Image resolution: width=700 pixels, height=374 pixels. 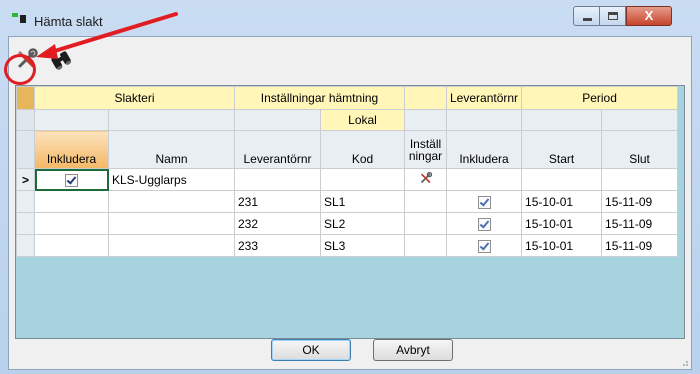 I want to click on select-all-cell, so click(x=25, y=149).